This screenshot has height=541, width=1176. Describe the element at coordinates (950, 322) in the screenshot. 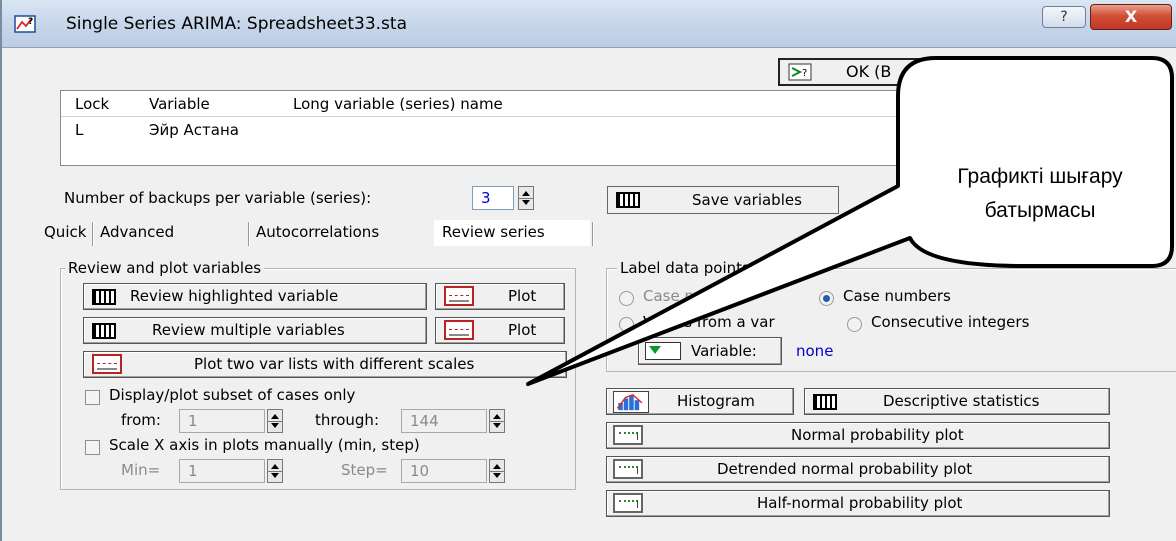

I see `consecutive-integers-label: Consecutive integers` at that location.